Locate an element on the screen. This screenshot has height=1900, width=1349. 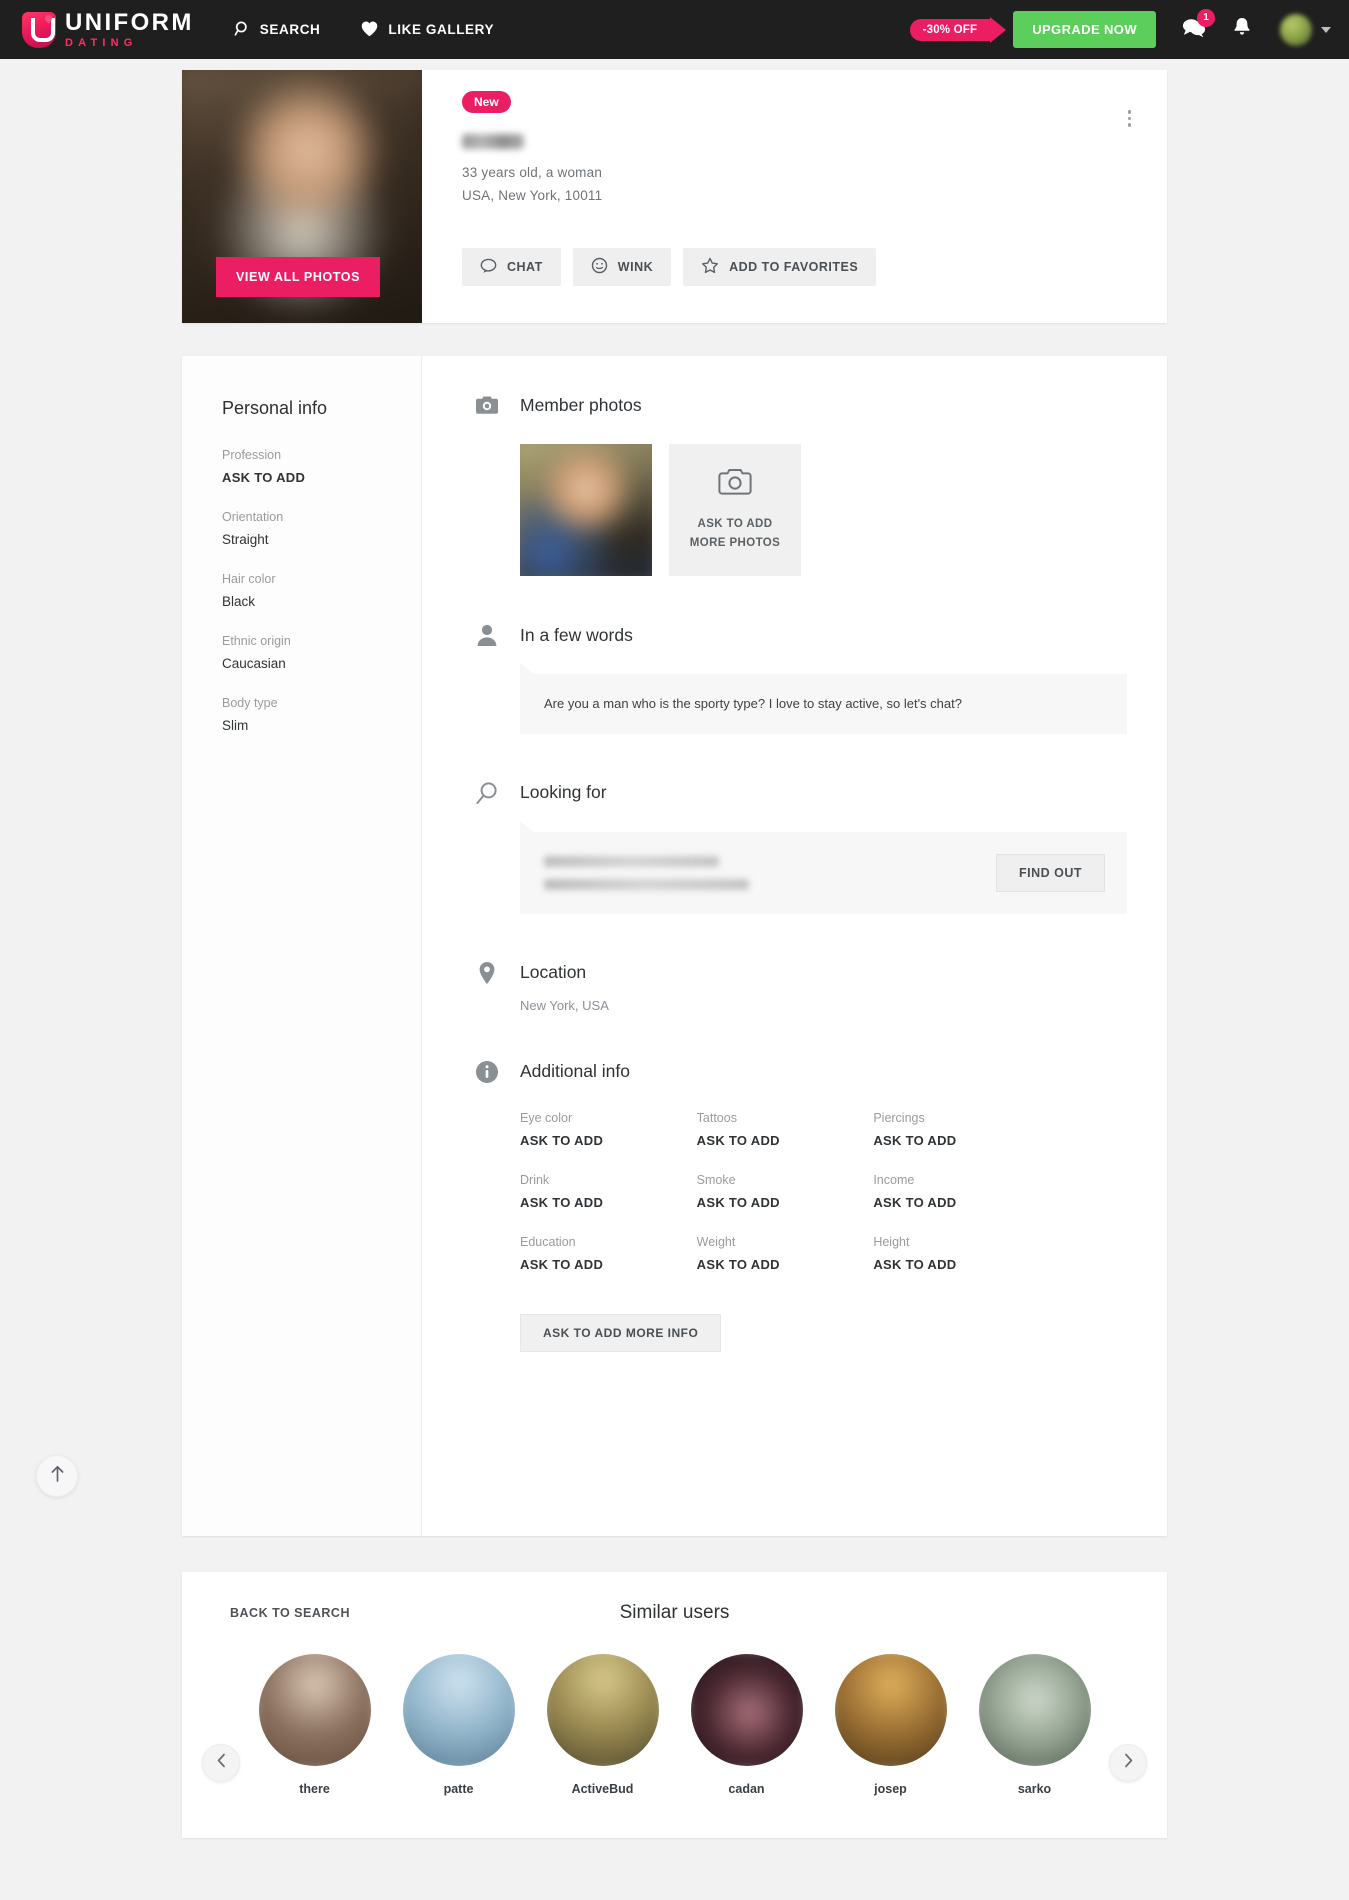
view-all-photos-button: VIEW ALL PHOTOS is located at coordinates (298, 277).